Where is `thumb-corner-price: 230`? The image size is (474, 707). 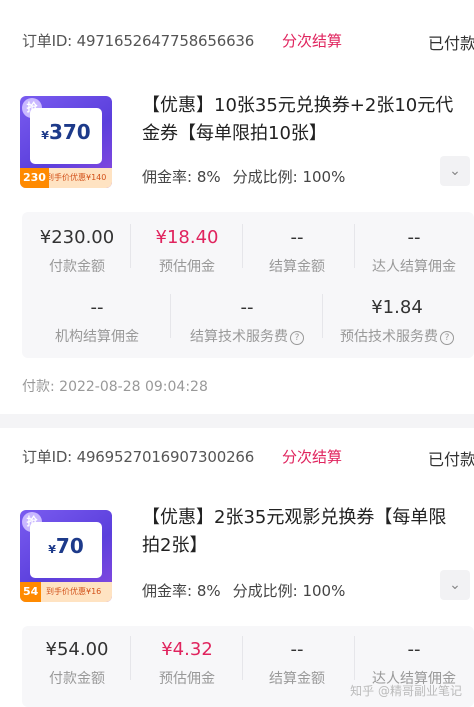
thumb-corner-price: 230 is located at coordinates (34, 178).